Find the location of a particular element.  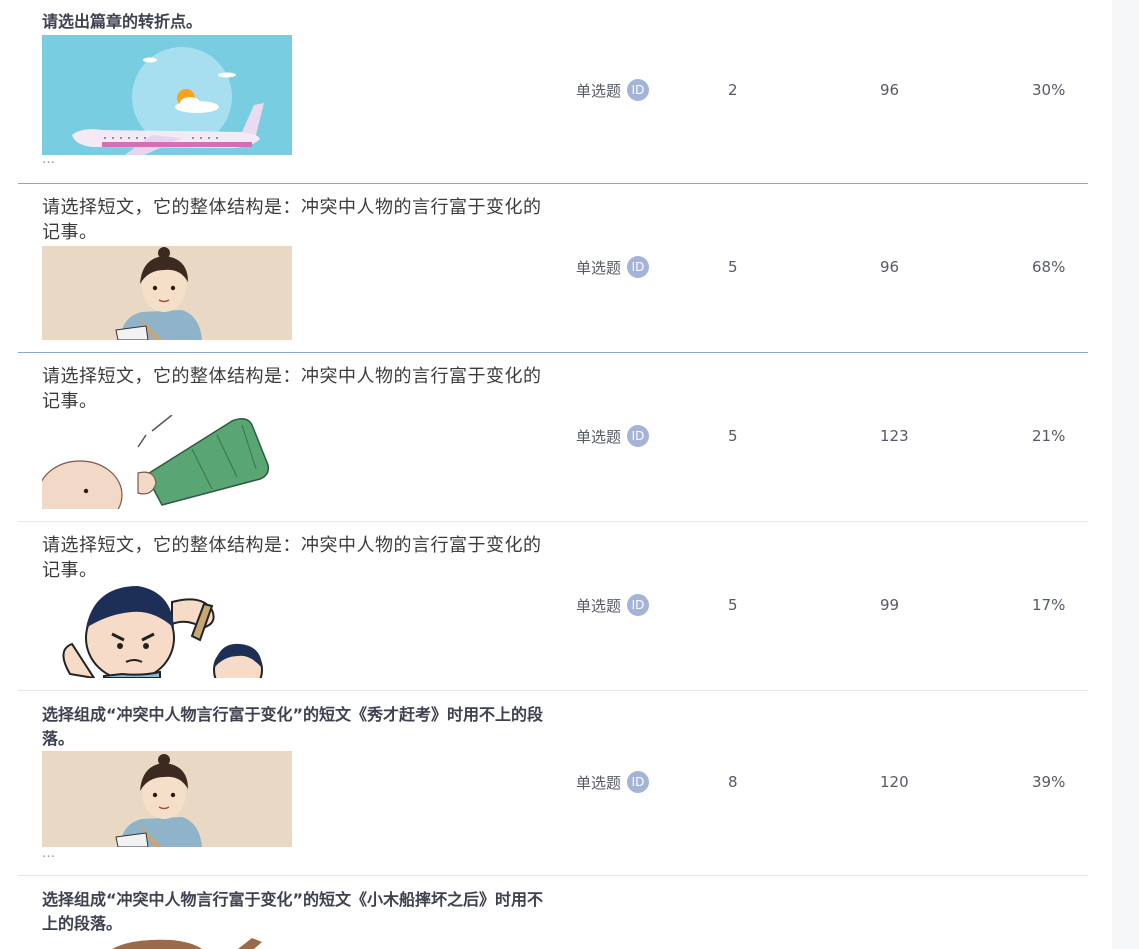

count-cell: 99 is located at coordinates (890, 605).